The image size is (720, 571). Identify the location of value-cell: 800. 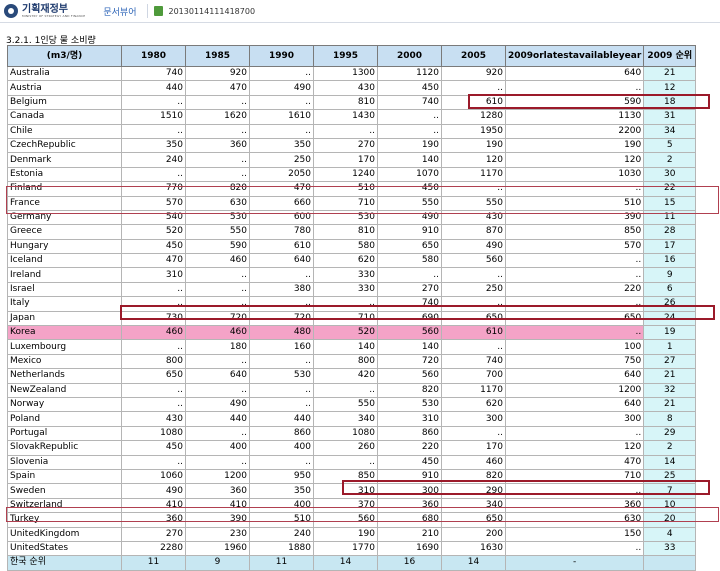
(153, 361).